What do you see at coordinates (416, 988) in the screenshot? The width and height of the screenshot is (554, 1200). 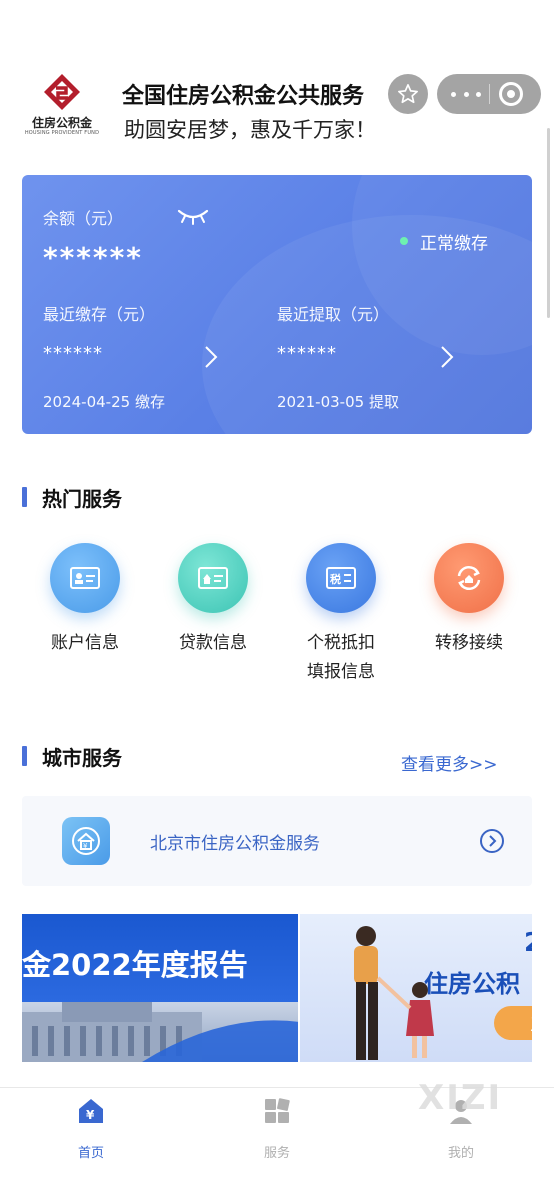 I see `banner-right-panel: 20 住房公积 立` at bounding box center [416, 988].